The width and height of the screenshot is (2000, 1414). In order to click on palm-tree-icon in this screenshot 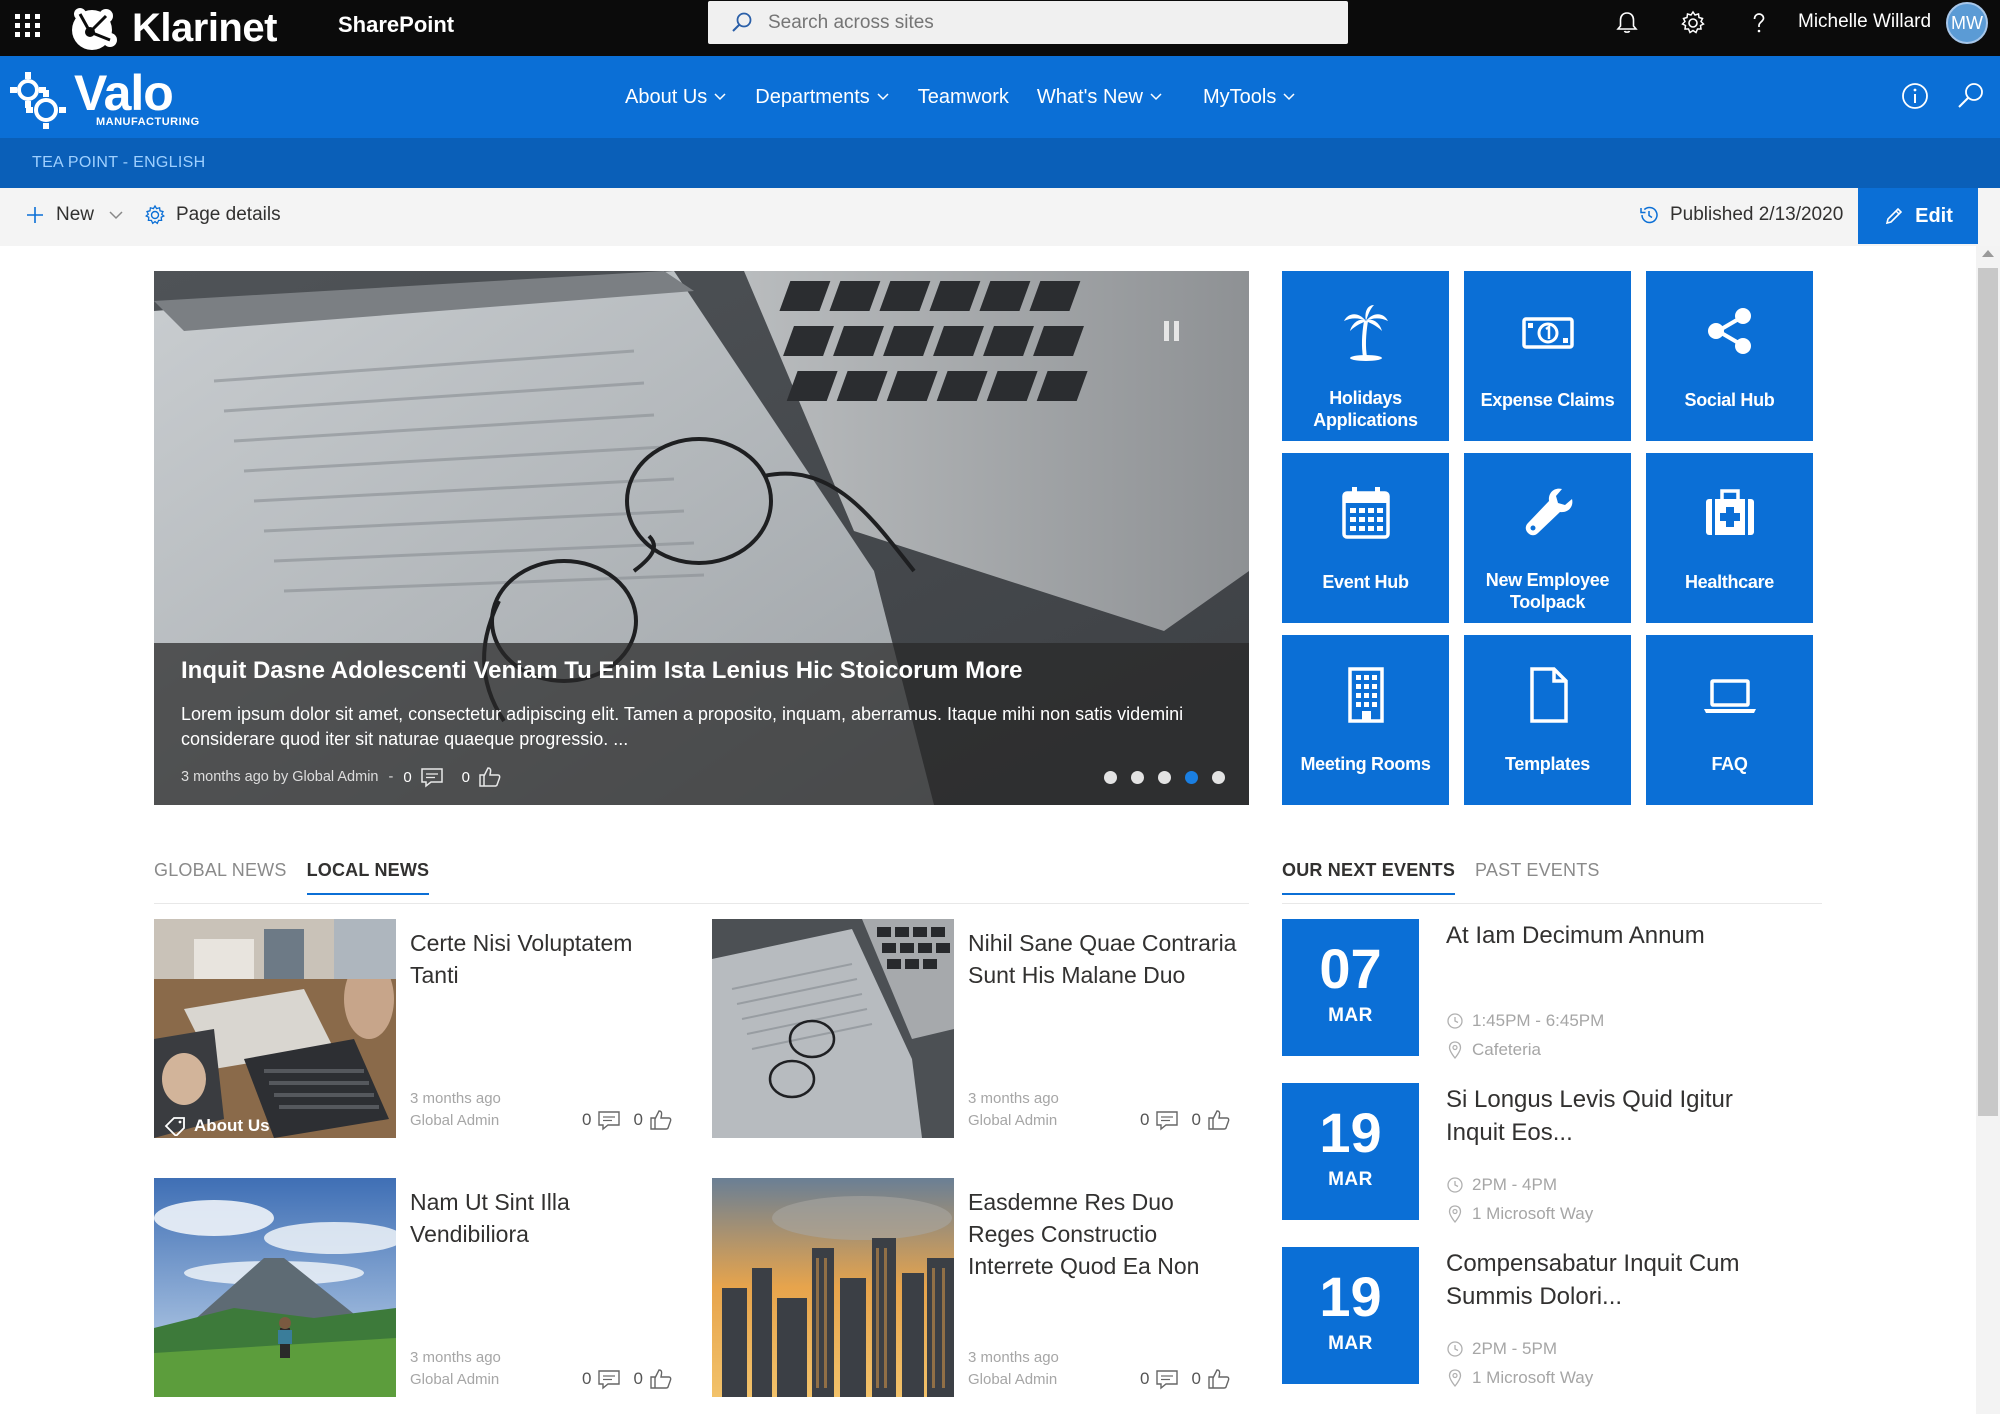, I will do `click(1365, 333)`.